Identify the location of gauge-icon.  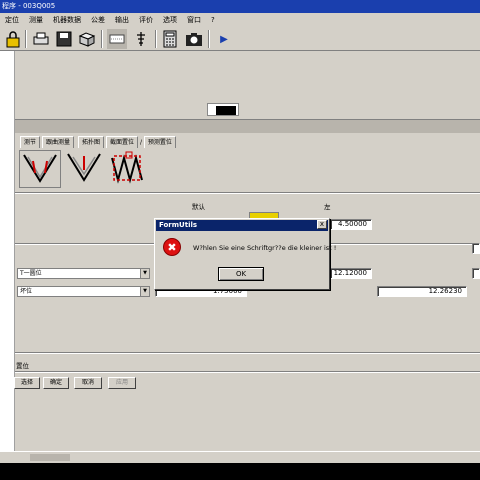
(117, 39).